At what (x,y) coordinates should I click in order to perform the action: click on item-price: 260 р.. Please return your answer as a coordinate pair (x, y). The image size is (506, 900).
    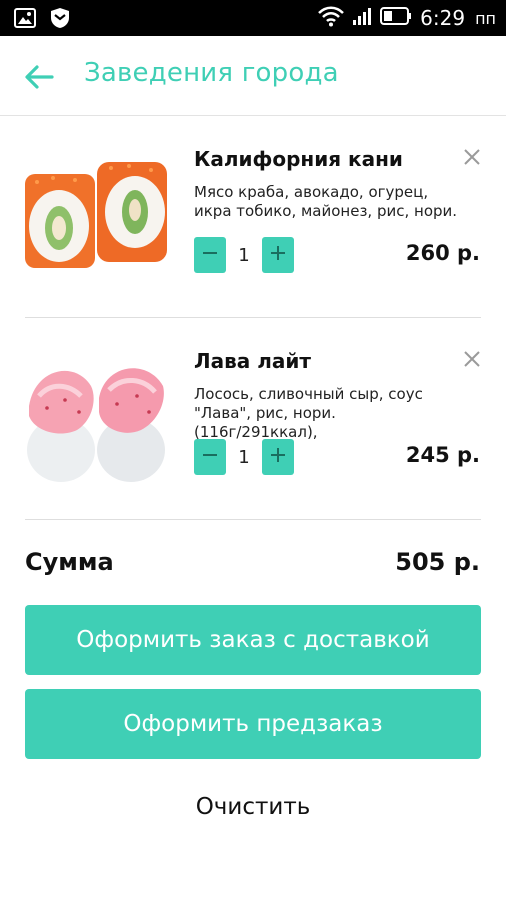
    Looking at the image, I should click on (442, 253).